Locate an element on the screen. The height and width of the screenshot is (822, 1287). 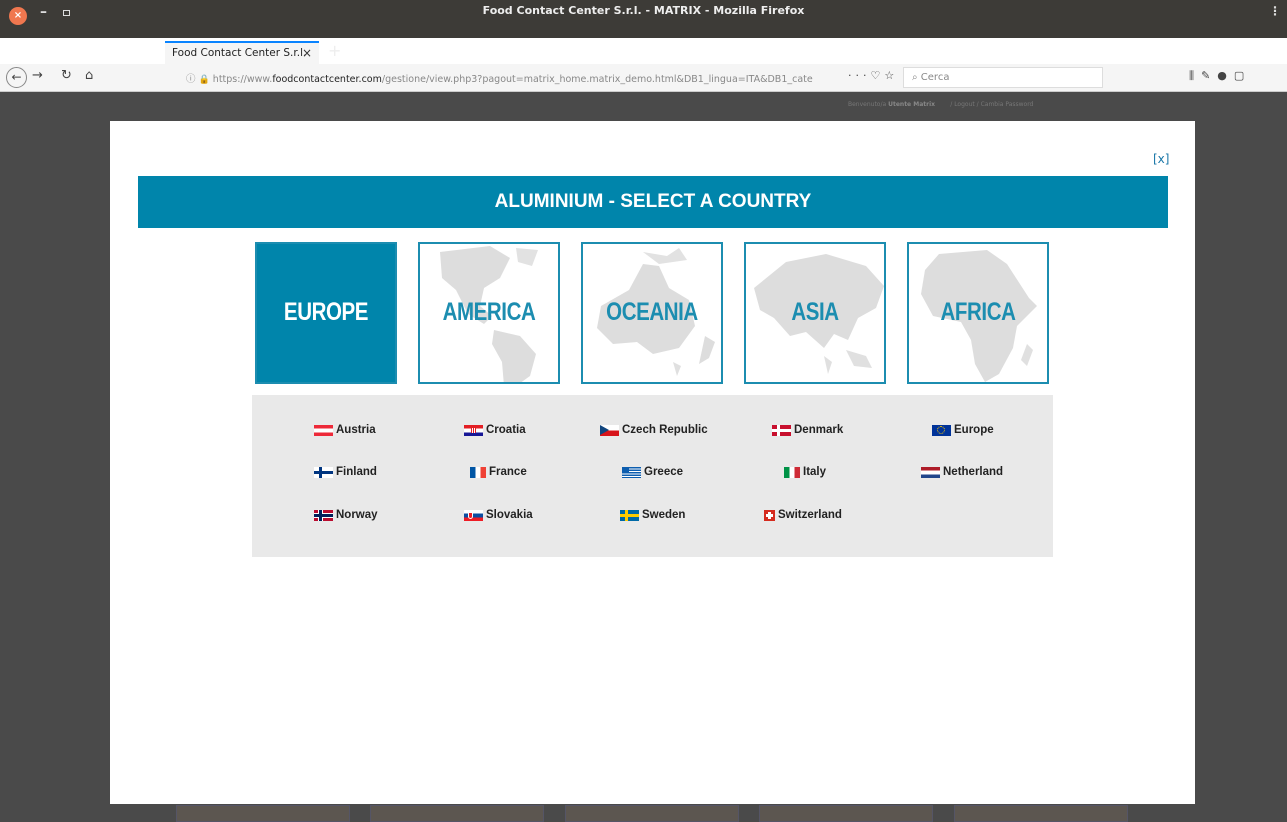
country-label: Switzerland is located at coordinates (810, 515).